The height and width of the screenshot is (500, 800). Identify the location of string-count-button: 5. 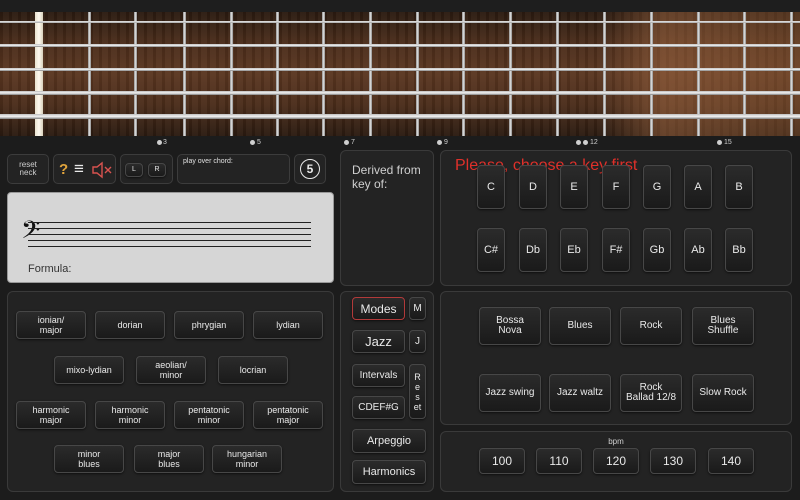
(310, 169).